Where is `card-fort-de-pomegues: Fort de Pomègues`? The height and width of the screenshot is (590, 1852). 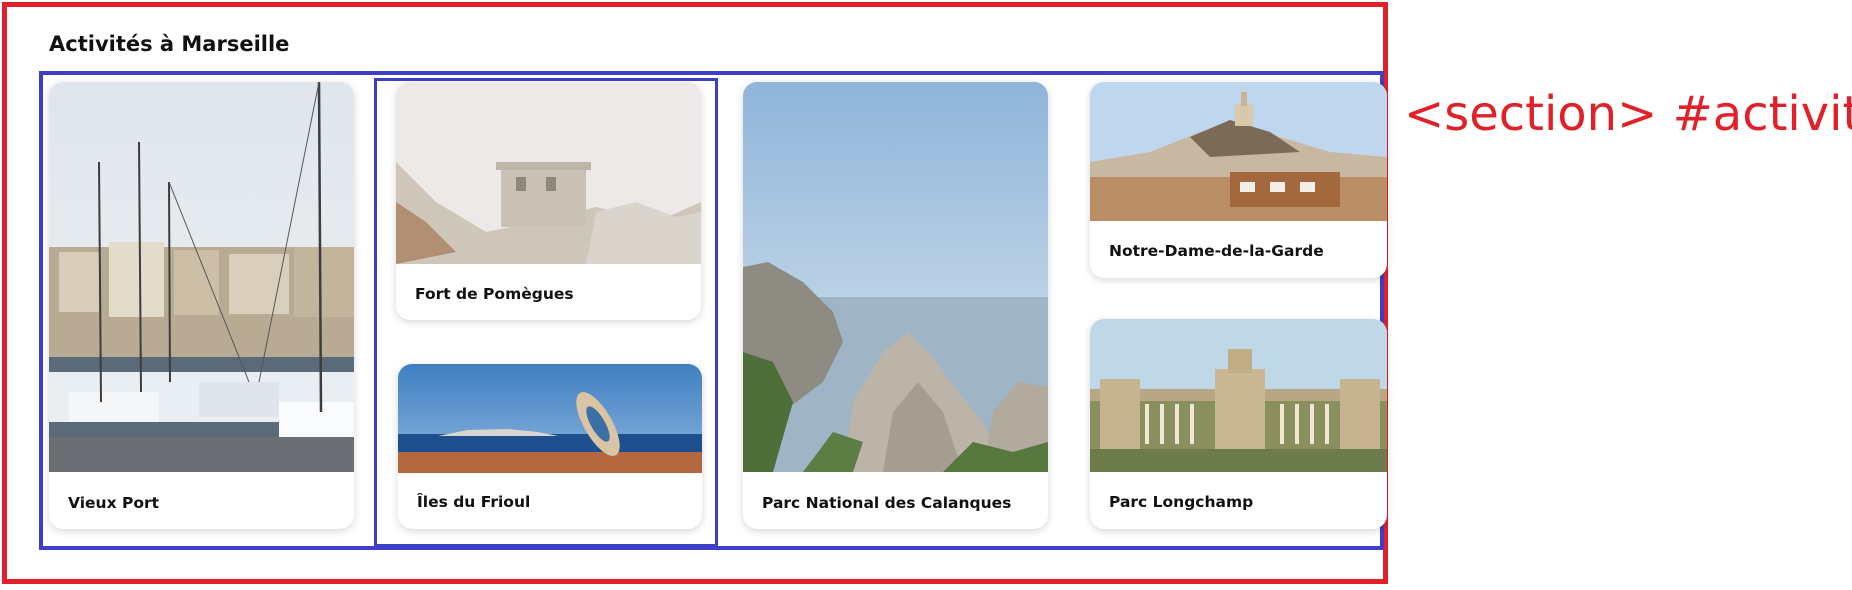
card-fort-de-pomegues: Fort de Pomègues is located at coordinates (548, 201).